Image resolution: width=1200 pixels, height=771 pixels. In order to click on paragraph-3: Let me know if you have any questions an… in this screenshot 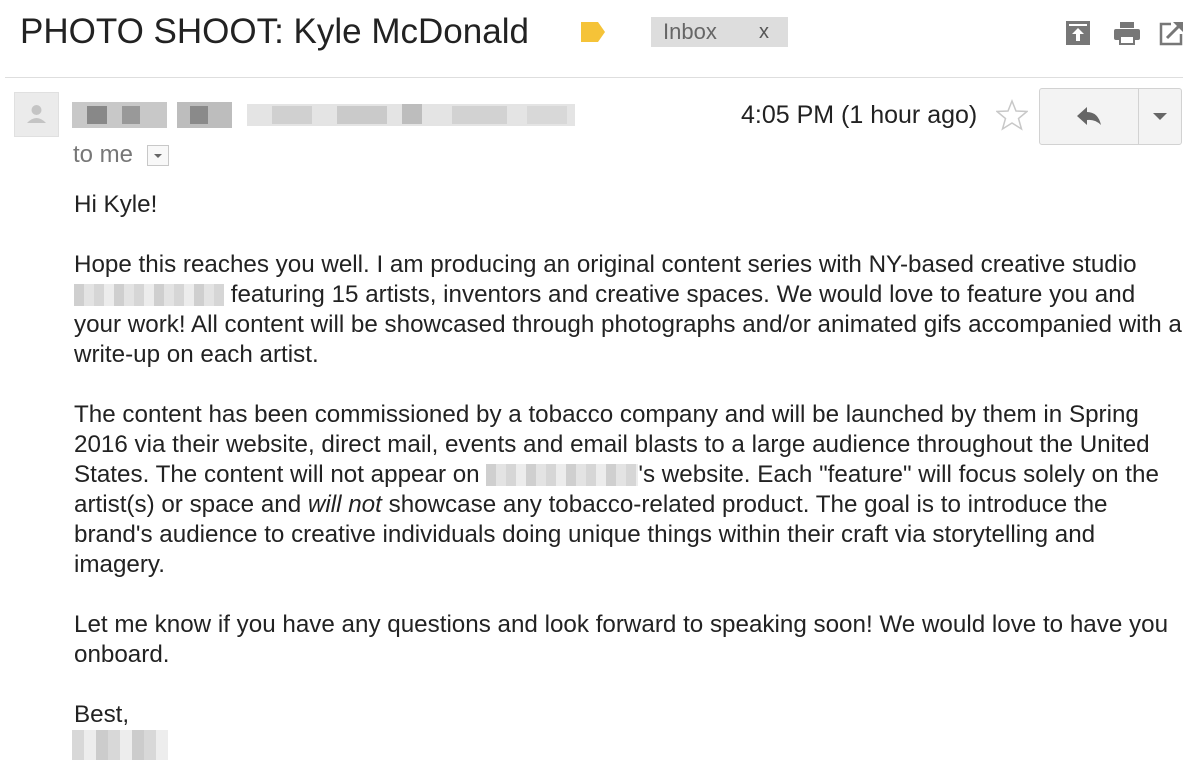, I will do `click(621, 639)`.